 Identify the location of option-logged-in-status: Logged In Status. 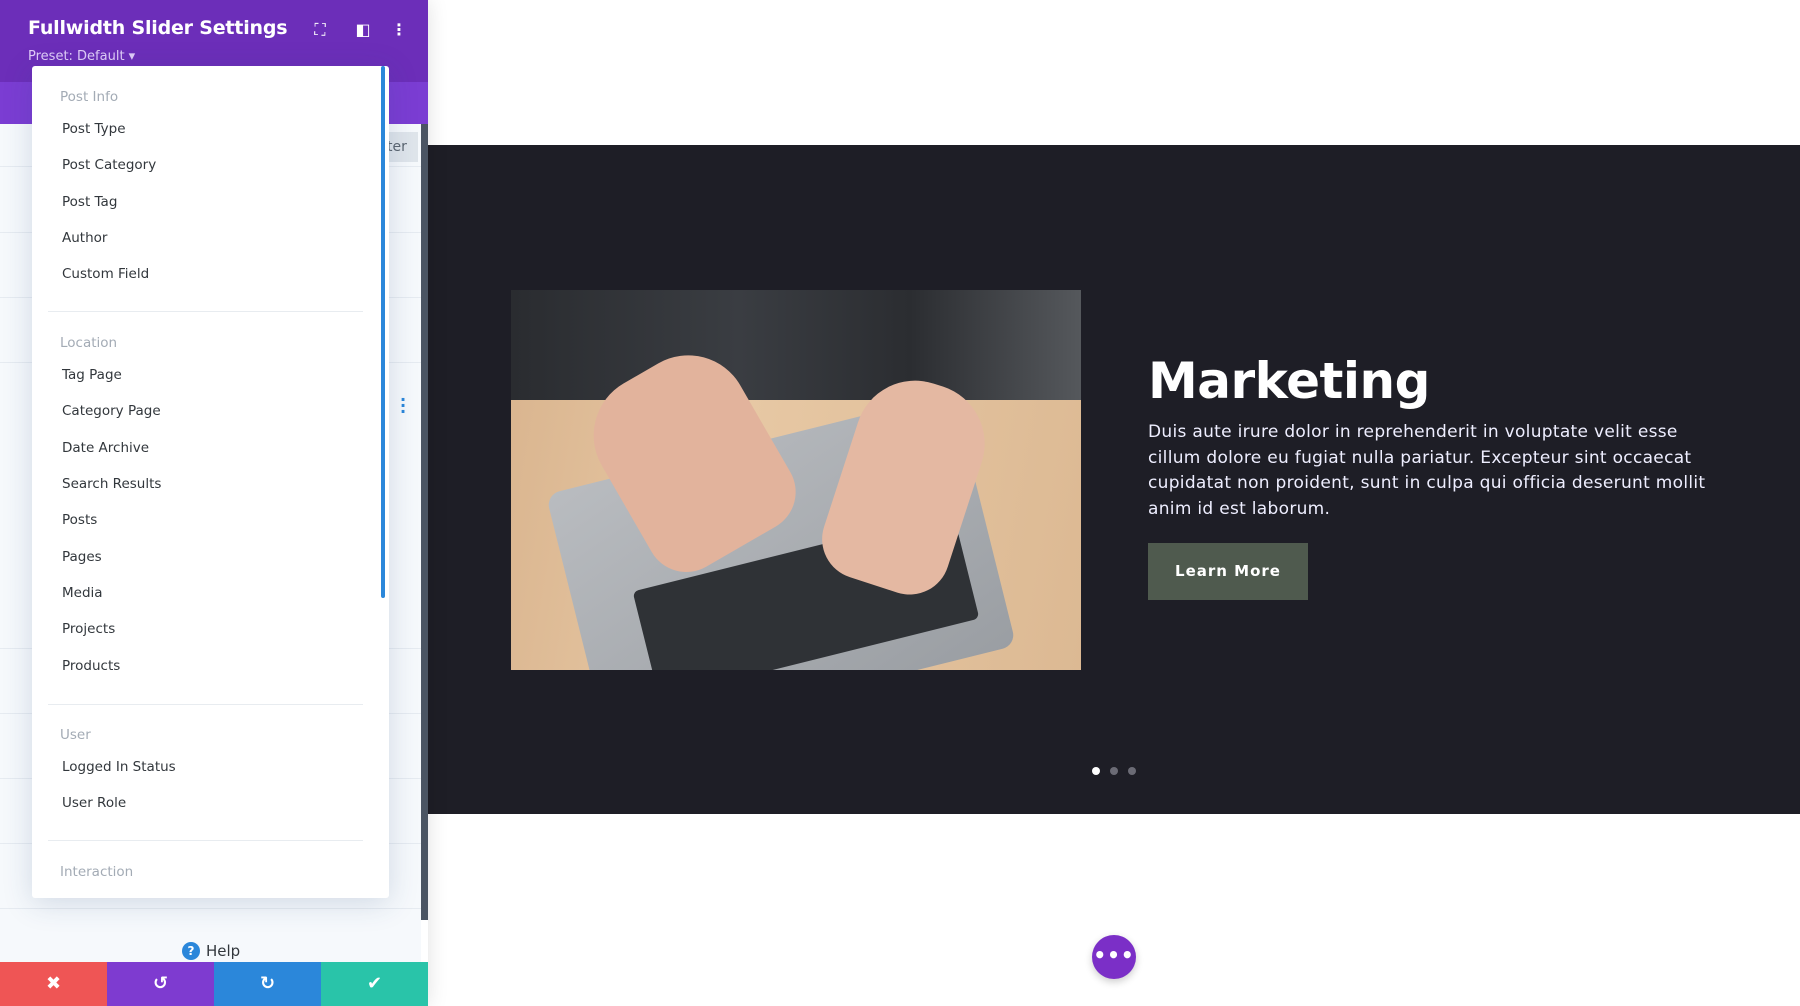
(119, 767).